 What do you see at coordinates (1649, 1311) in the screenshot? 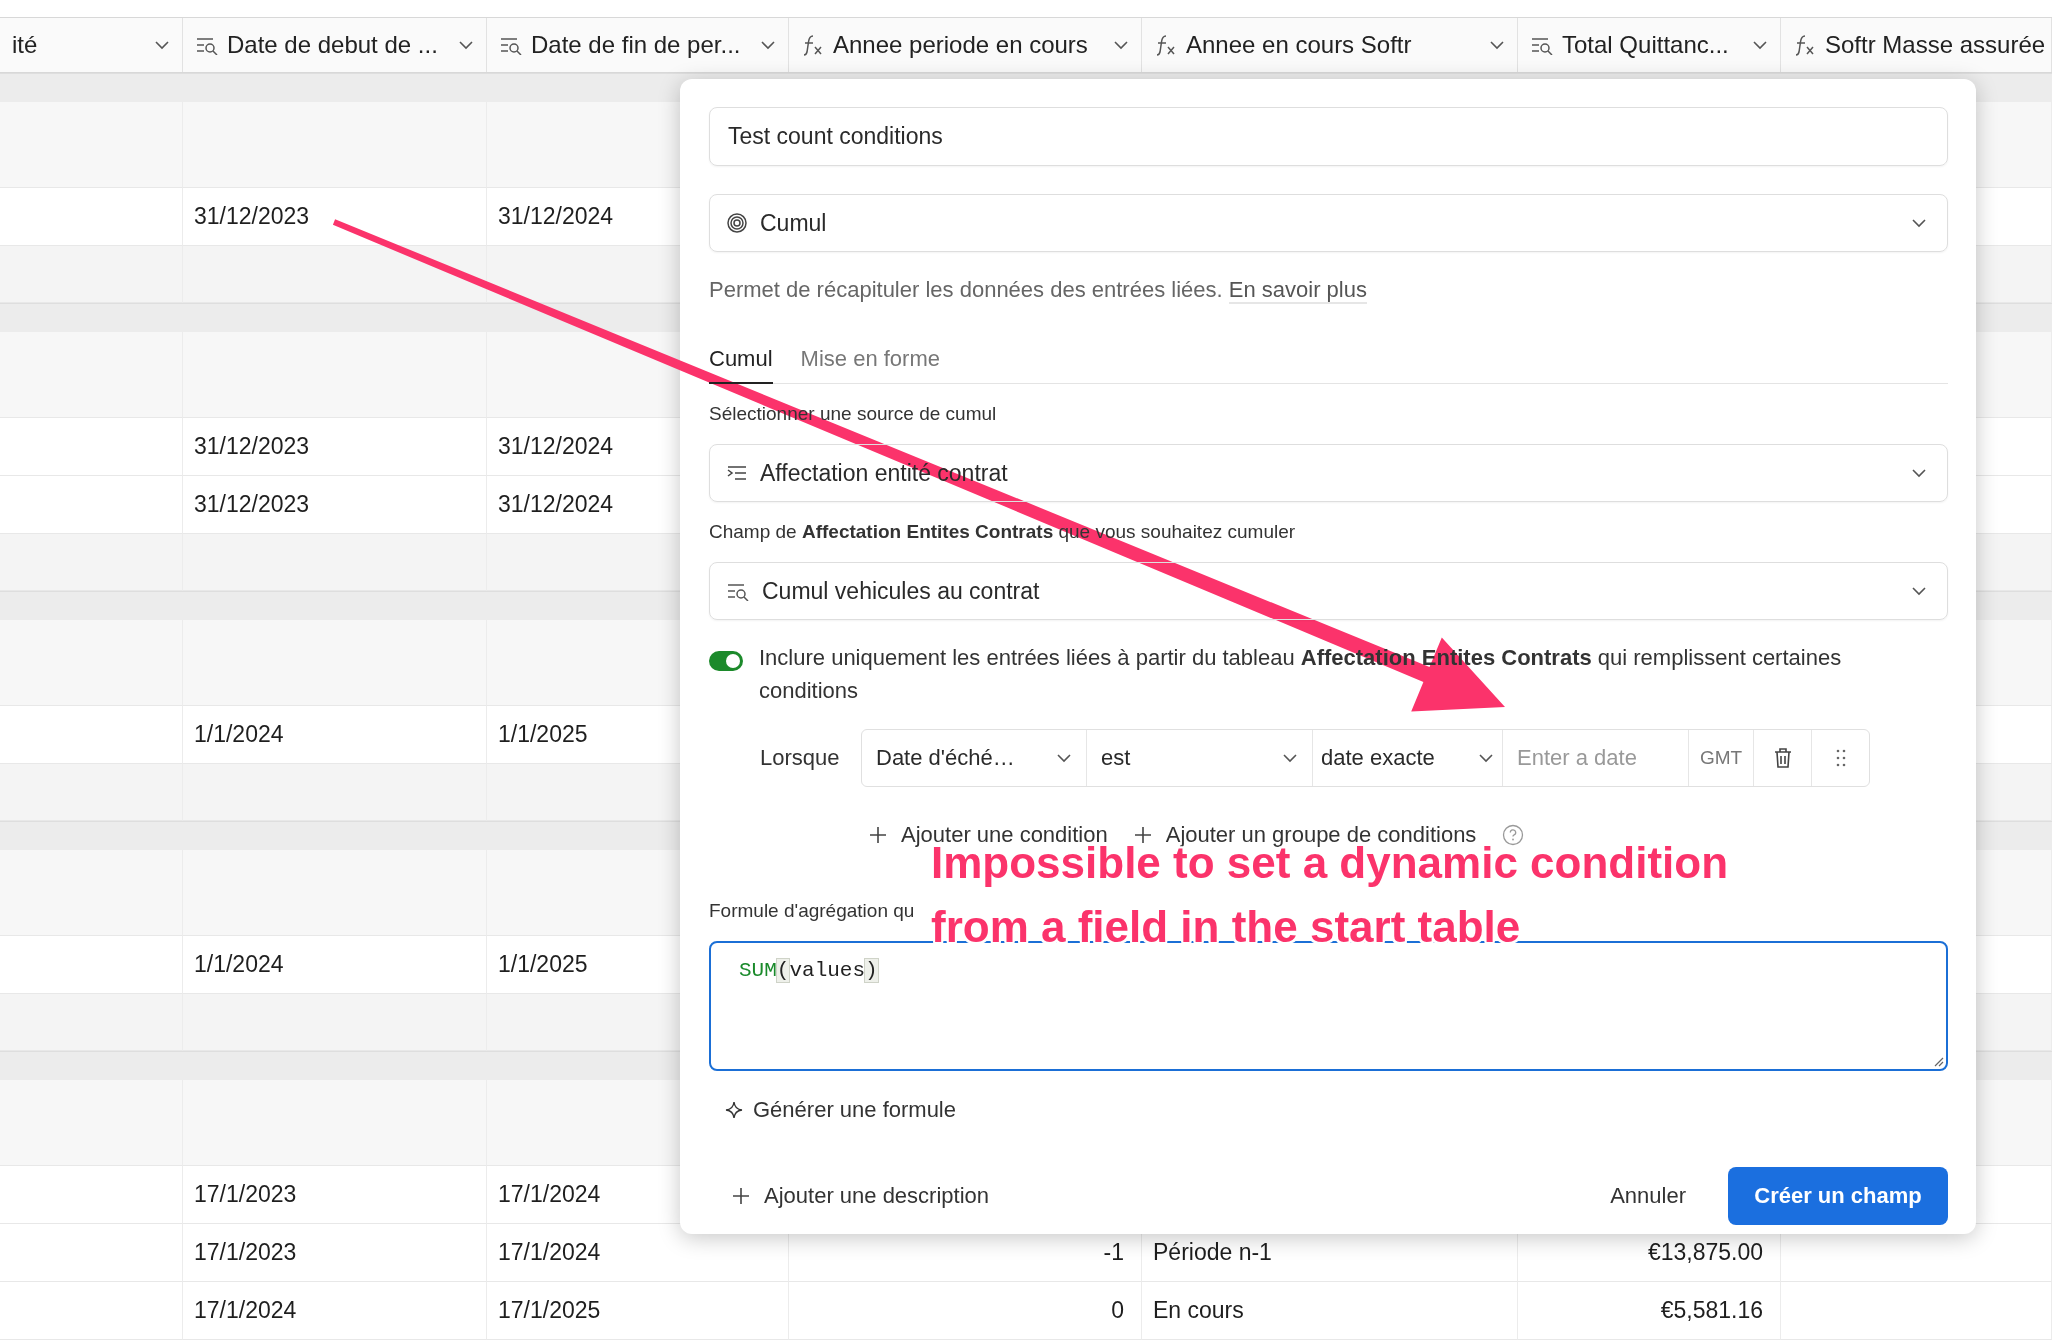
I see `table-cell: €5,581.16` at bounding box center [1649, 1311].